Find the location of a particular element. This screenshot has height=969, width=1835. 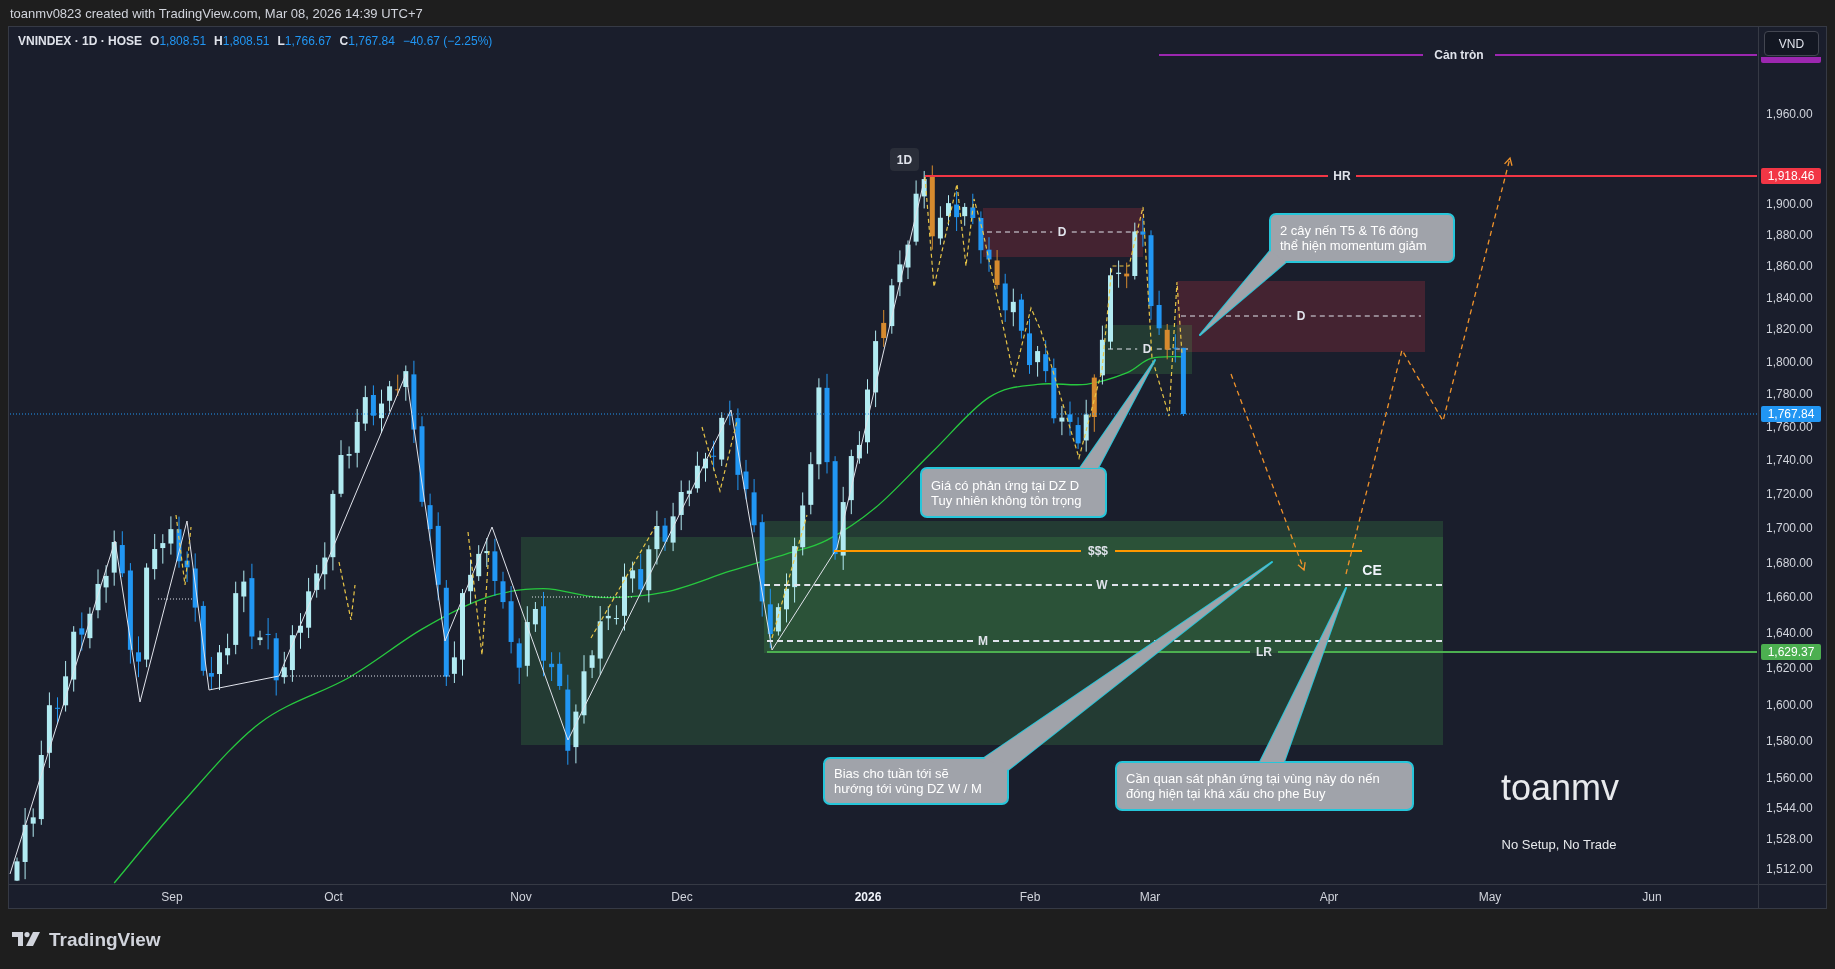

brand-name: TradingView is located at coordinates (105, 939).